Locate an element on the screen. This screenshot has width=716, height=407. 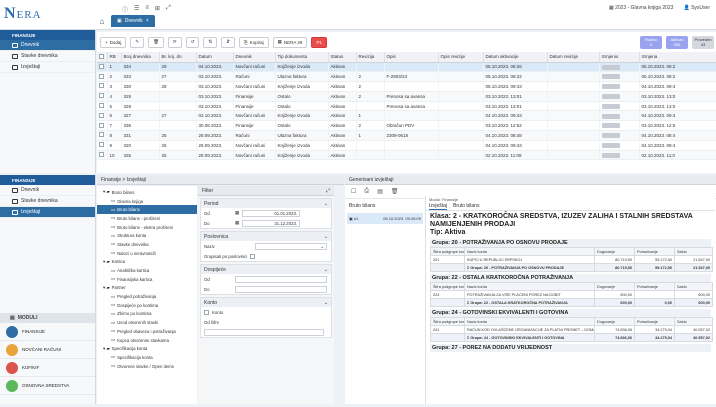
delete-button: 🗑 is located at coordinates (156, 42).